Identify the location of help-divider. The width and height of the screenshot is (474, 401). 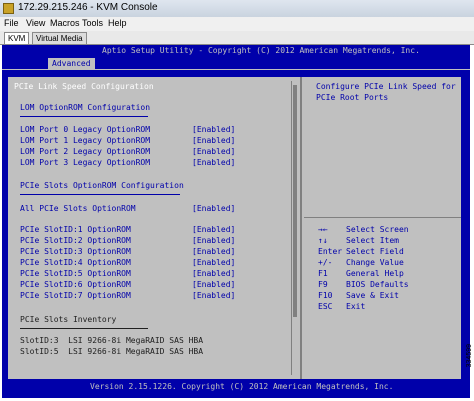
(382, 217).